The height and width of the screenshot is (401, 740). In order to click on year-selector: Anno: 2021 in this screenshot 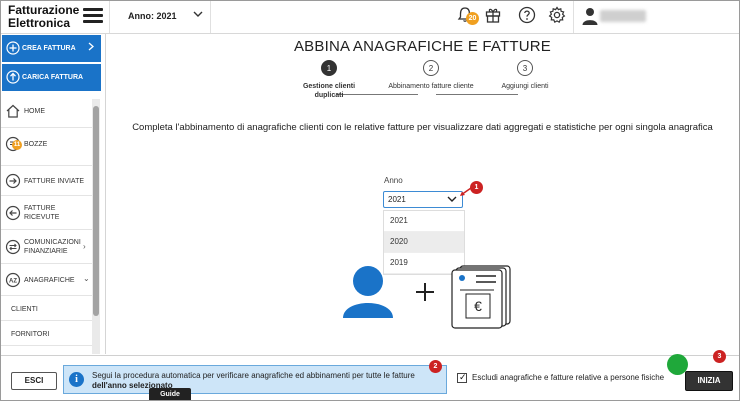, I will do `click(160, 17)`.